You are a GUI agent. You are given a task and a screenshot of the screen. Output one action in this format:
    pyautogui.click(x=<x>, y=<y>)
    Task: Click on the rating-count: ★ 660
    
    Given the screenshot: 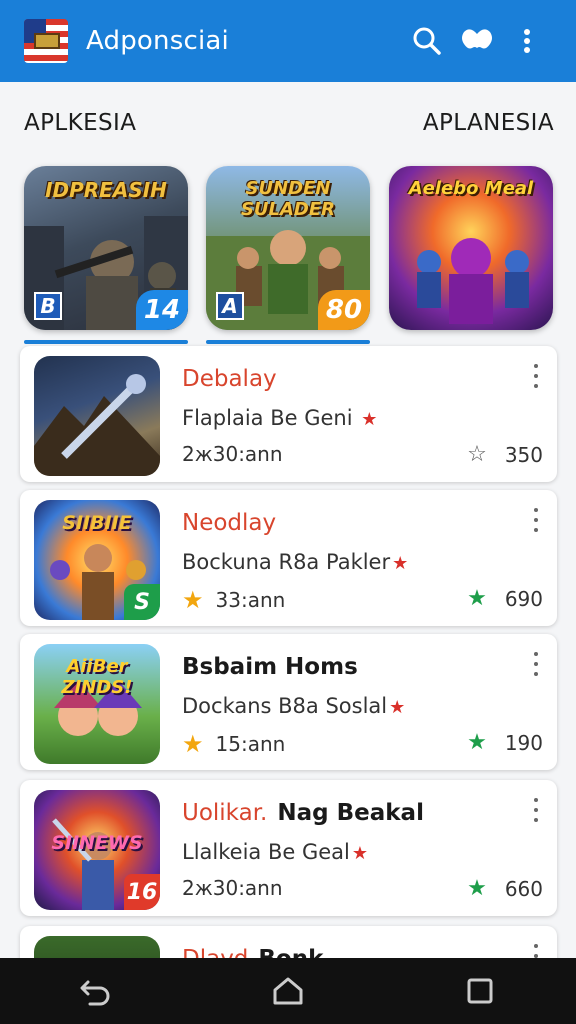 What is the action you would take?
    pyautogui.click(x=505, y=888)
    